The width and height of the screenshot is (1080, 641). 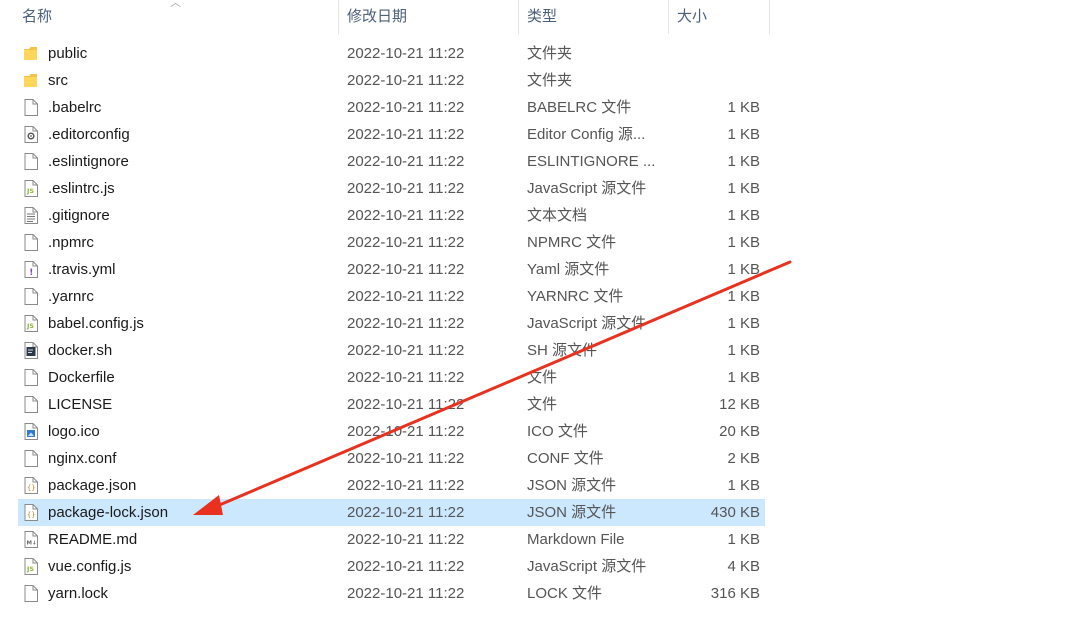 I want to click on column-header-size: 大小, so click(x=719, y=17).